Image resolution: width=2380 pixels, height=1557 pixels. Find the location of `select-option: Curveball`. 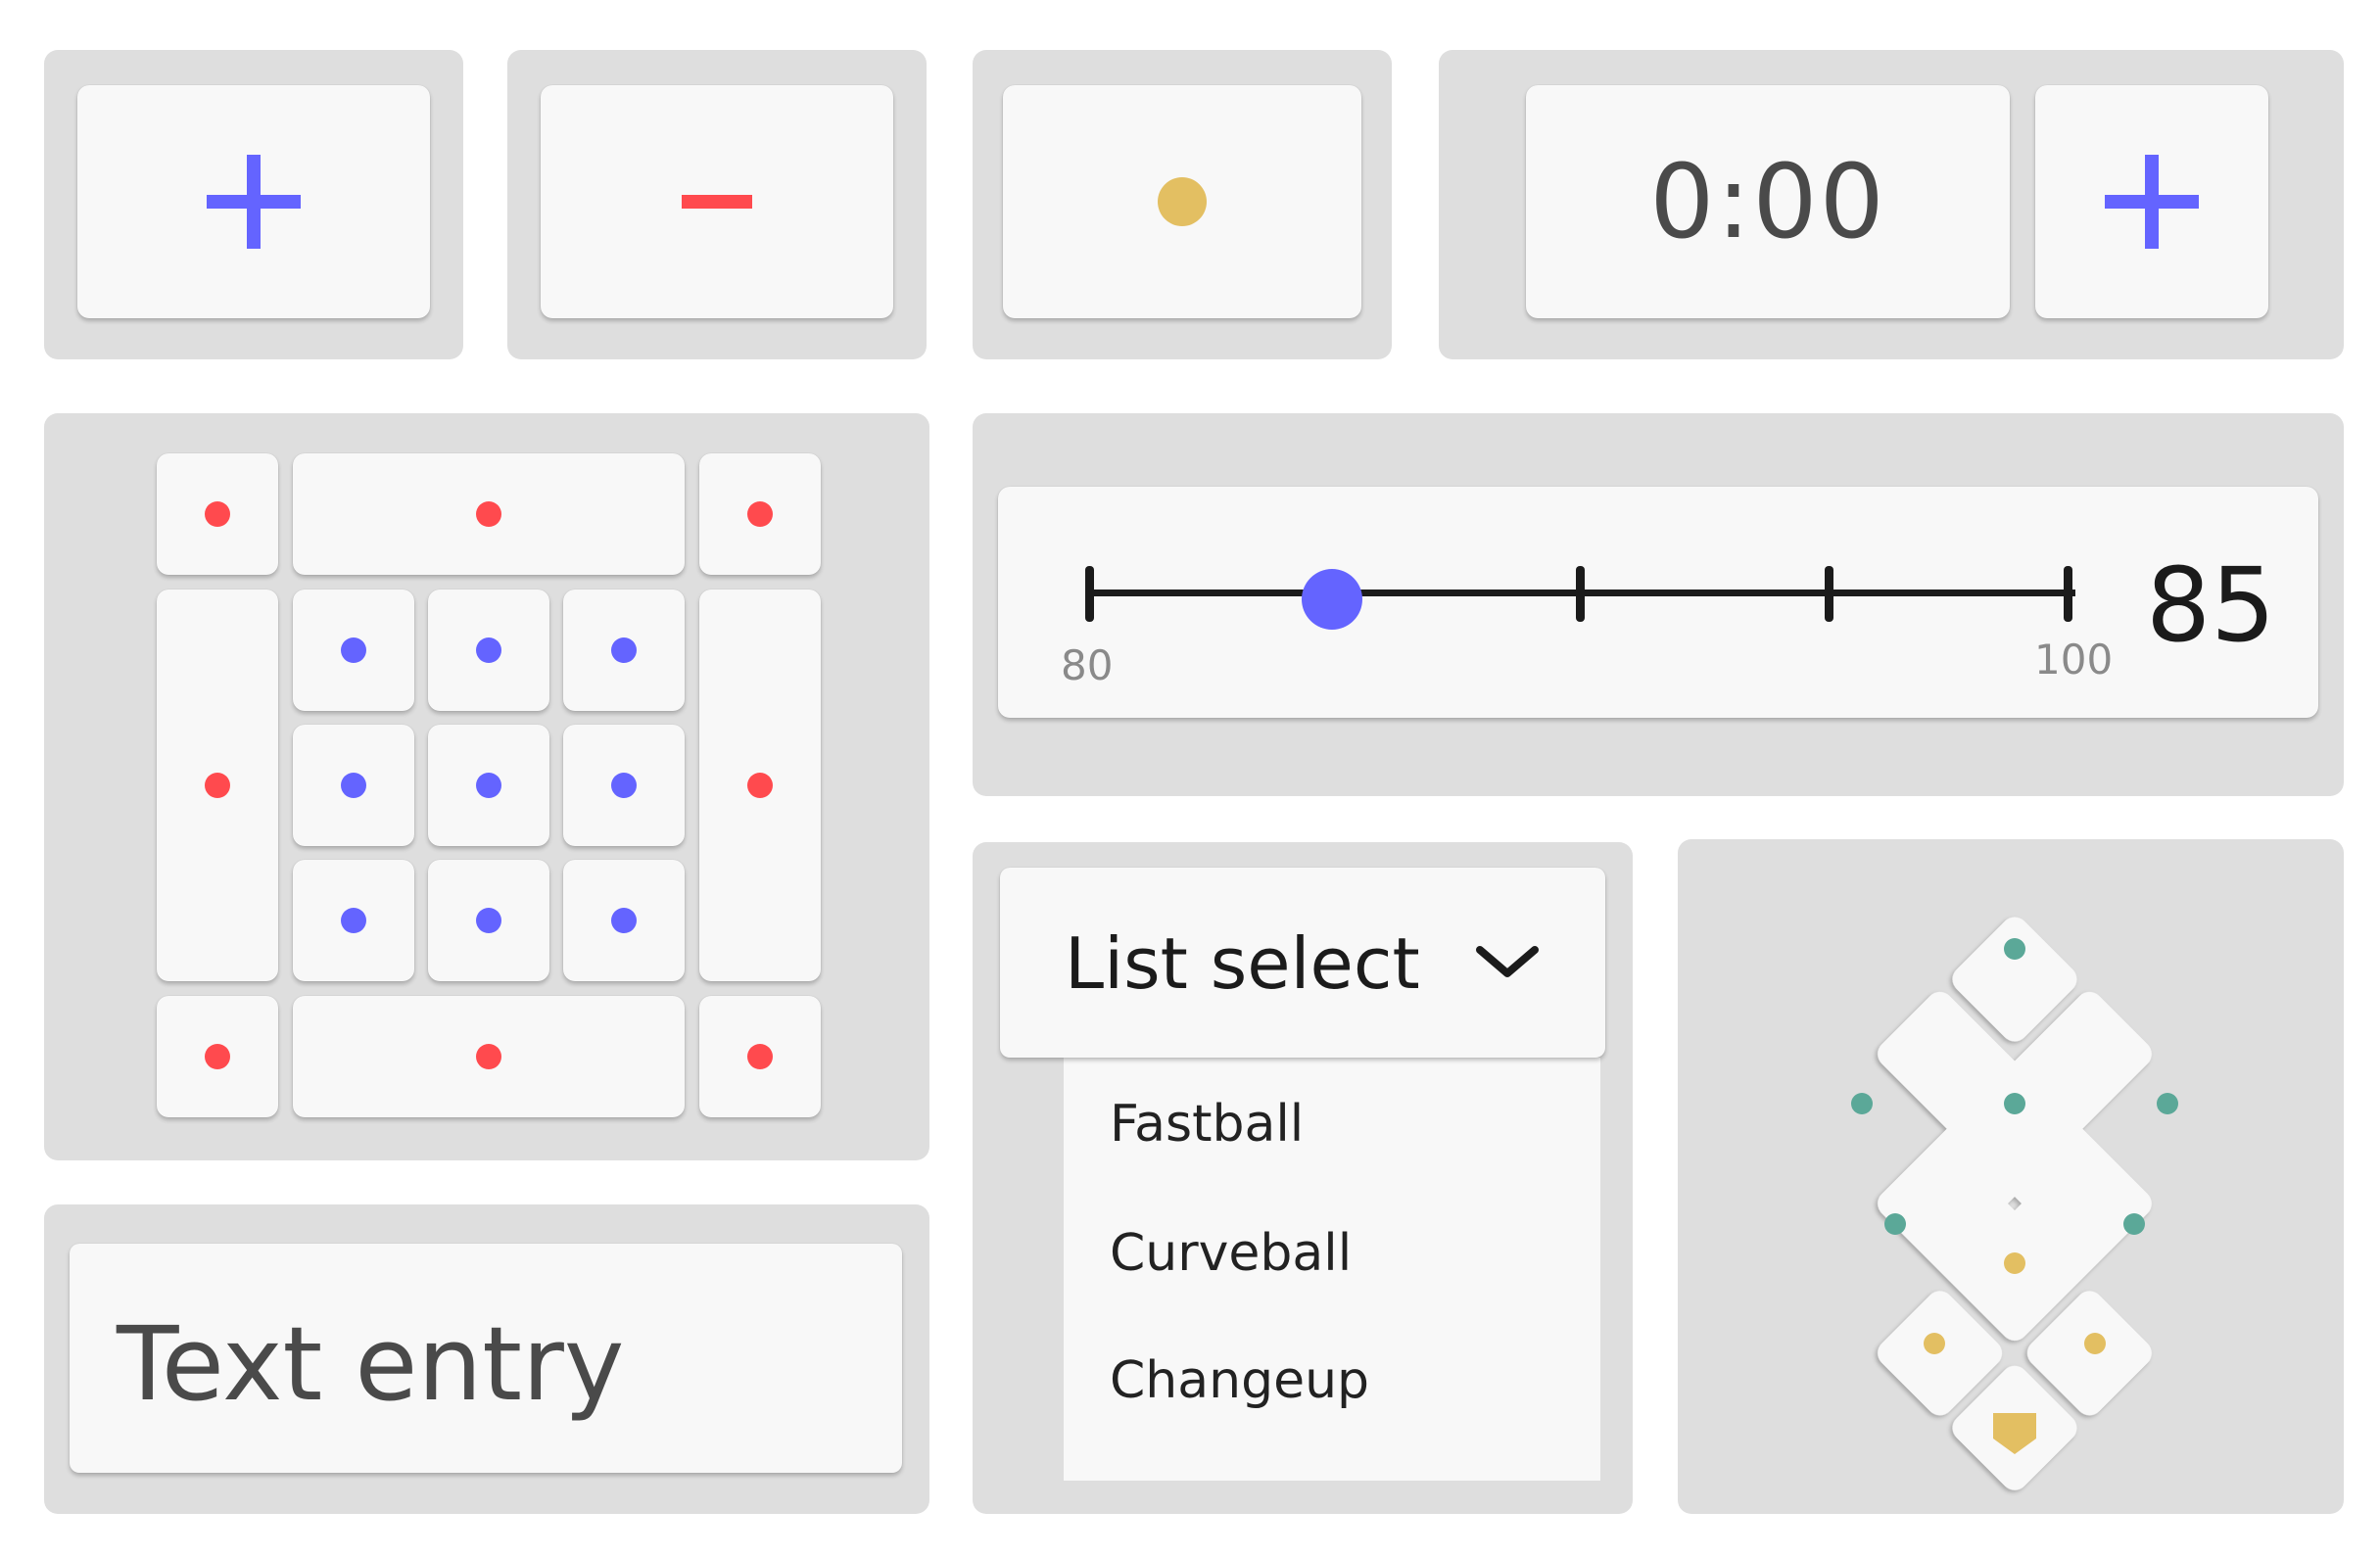

select-option: Curveball is located at coordinates (1231, 1253).